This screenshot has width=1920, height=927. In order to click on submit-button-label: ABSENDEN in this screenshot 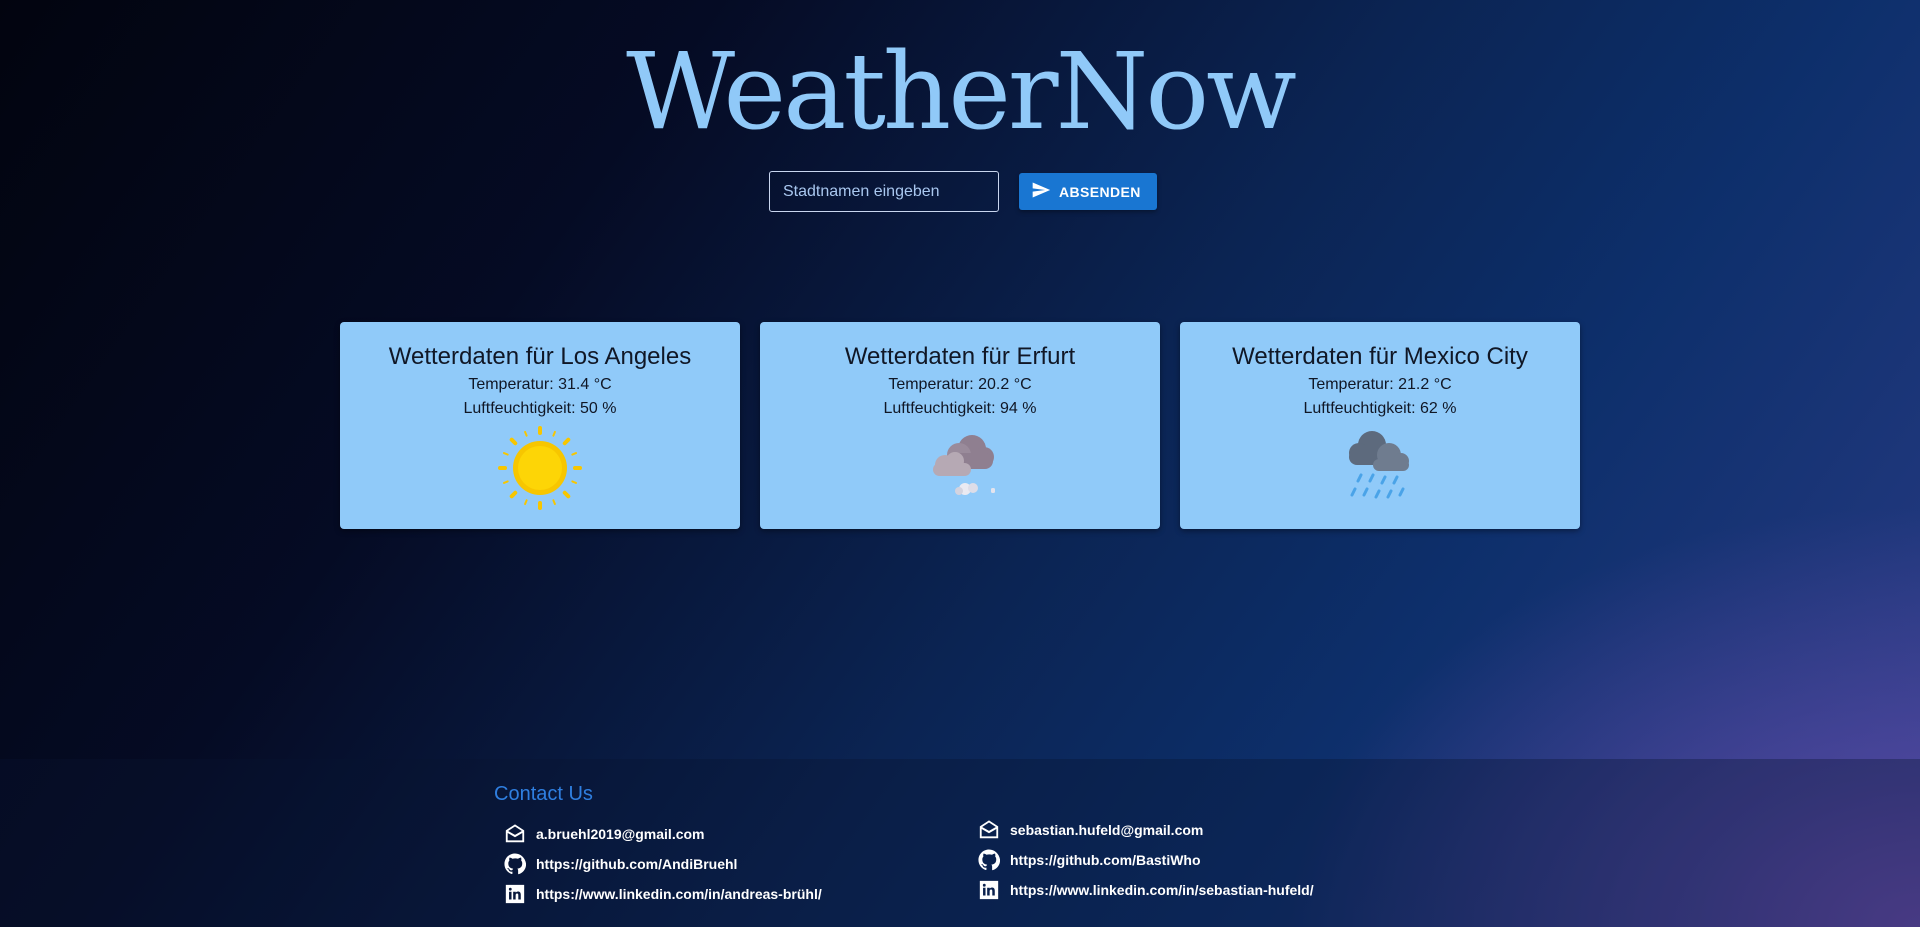, I will do `click(1100, 191)`.